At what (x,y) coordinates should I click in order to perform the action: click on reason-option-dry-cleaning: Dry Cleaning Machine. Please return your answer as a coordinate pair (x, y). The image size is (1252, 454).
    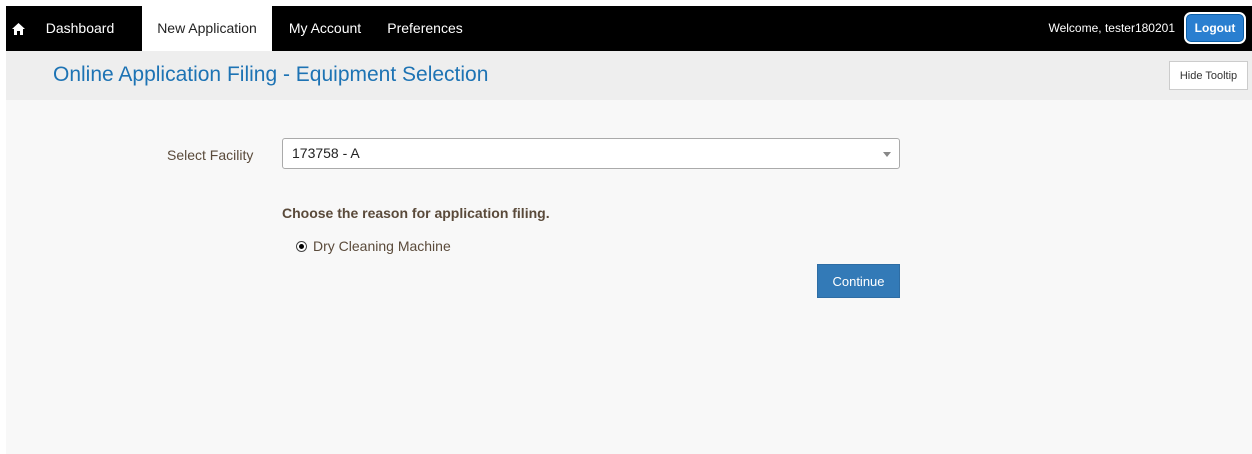
    Looking at the image, I should click on (373, 246).